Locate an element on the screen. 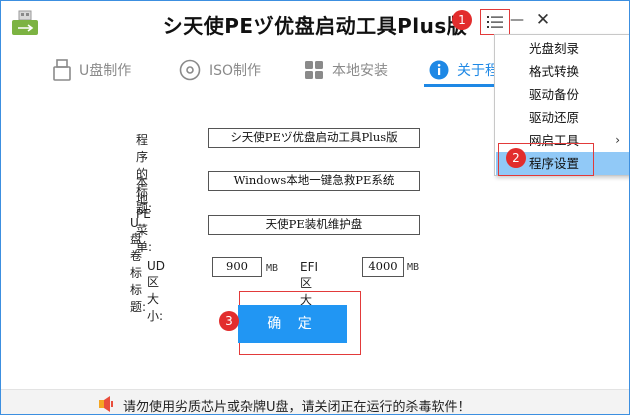  local-pe-menu-field: Windows本地一键急救PE系统 is located at coordinates (314, 181).